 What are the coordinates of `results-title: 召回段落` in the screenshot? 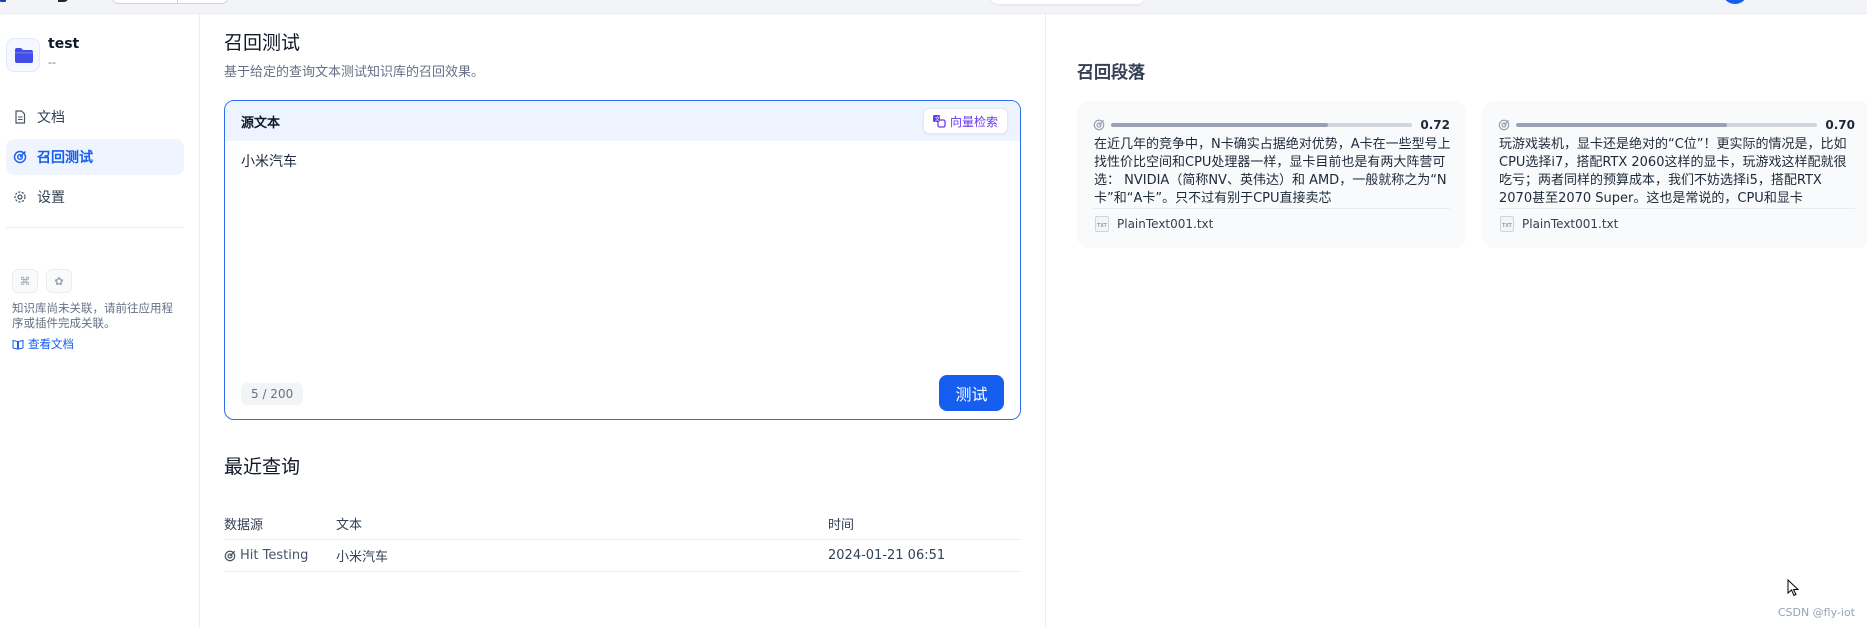 It's located at (1111, 73).